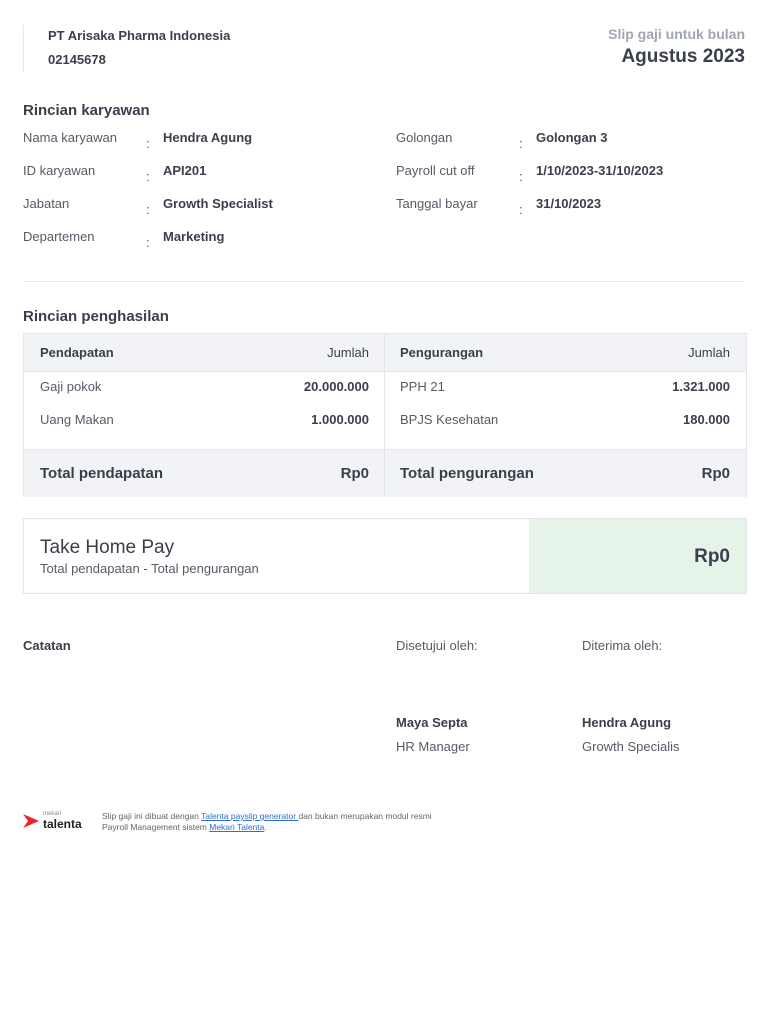 This screenshot has height=1024, width=768. What do you see at coordinates (336, 386) in the screenshot?
I see `earning-amount: 20.000.000` at bounding box center [336, 386].